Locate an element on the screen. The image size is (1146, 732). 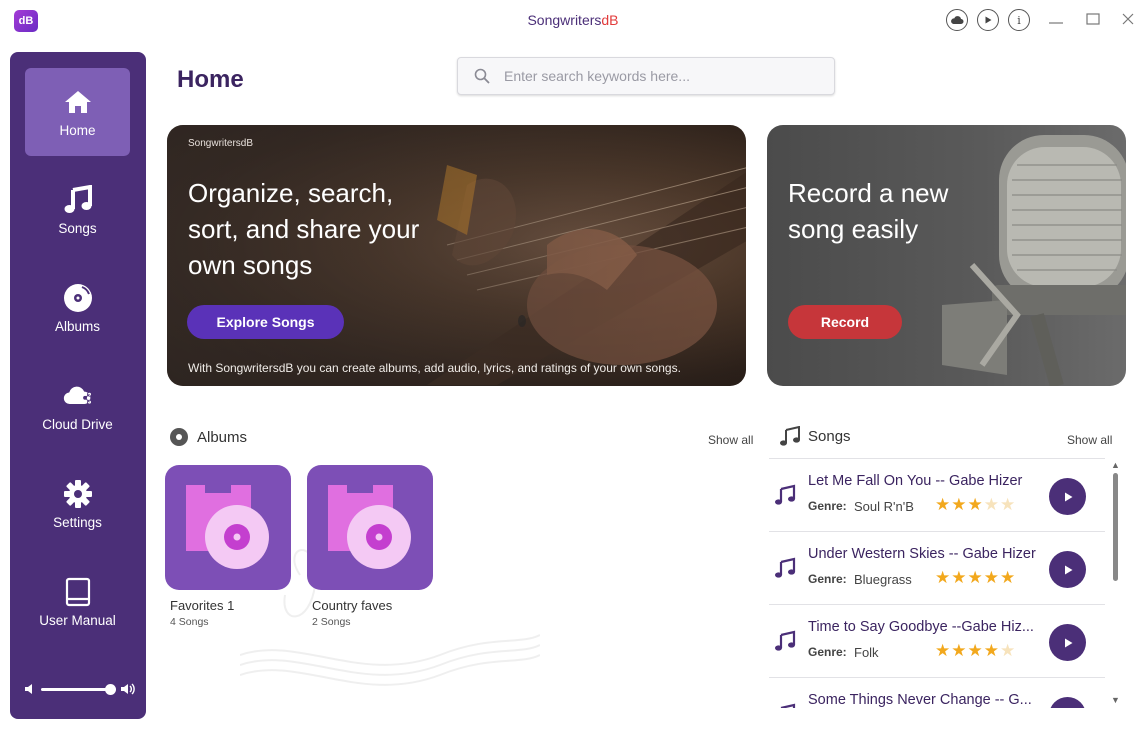
page-title: Home is located at coordinates (210, 79).